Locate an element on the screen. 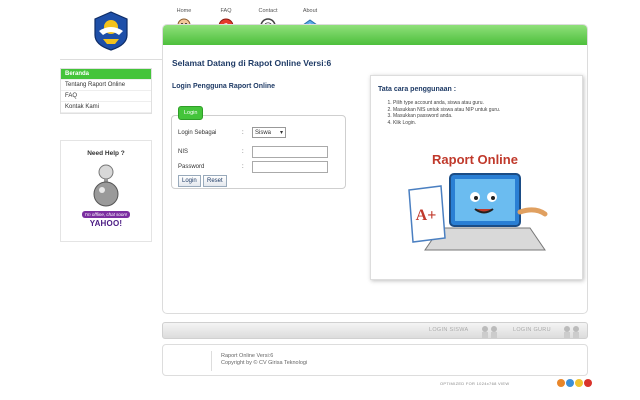 The width and height of the screenshot is (640, 400). footer-version: Raport Online Versi:6 is located at coordinates (247, 356).